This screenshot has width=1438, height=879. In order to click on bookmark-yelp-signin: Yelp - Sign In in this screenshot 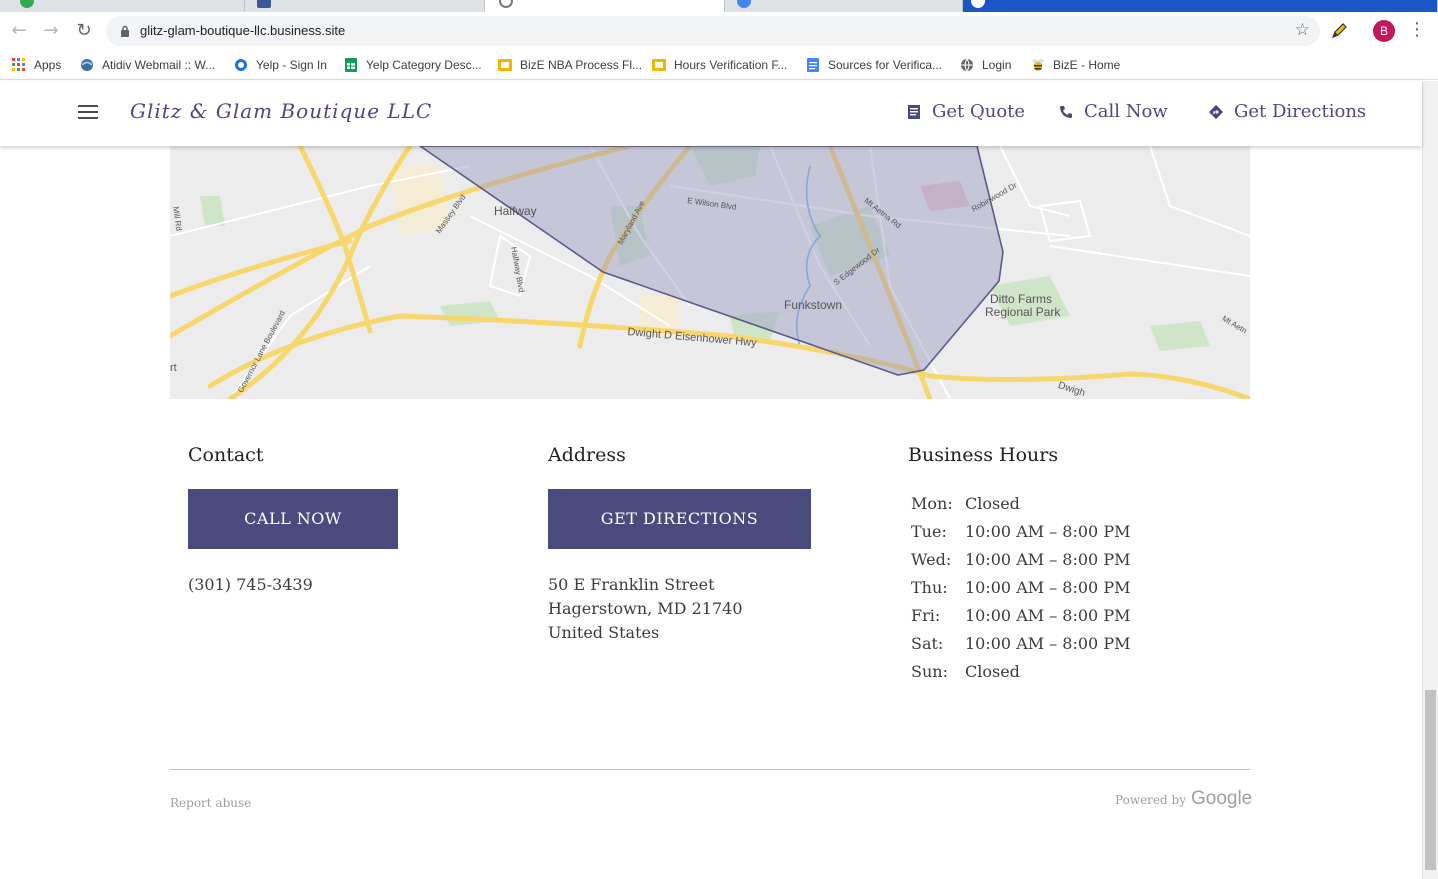, I will do `click(280, 65)`.